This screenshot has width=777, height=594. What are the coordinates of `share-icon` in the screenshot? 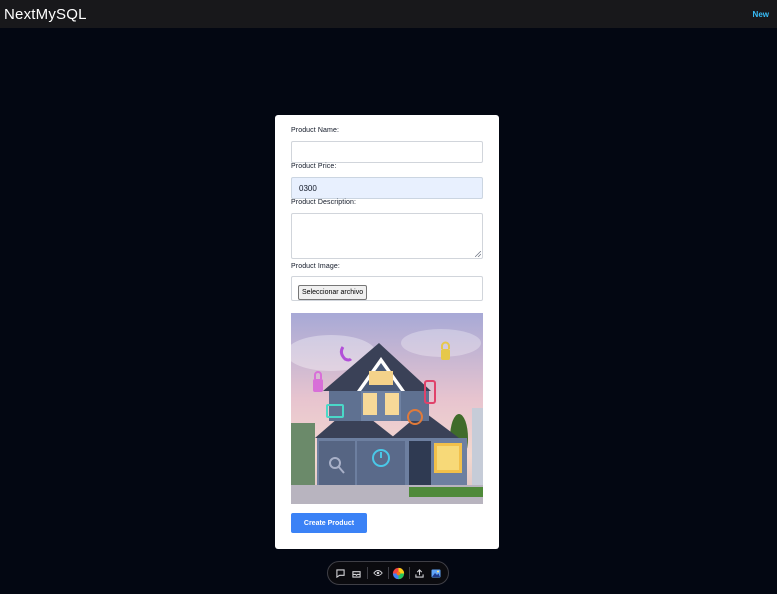 It's located at (420, 573).